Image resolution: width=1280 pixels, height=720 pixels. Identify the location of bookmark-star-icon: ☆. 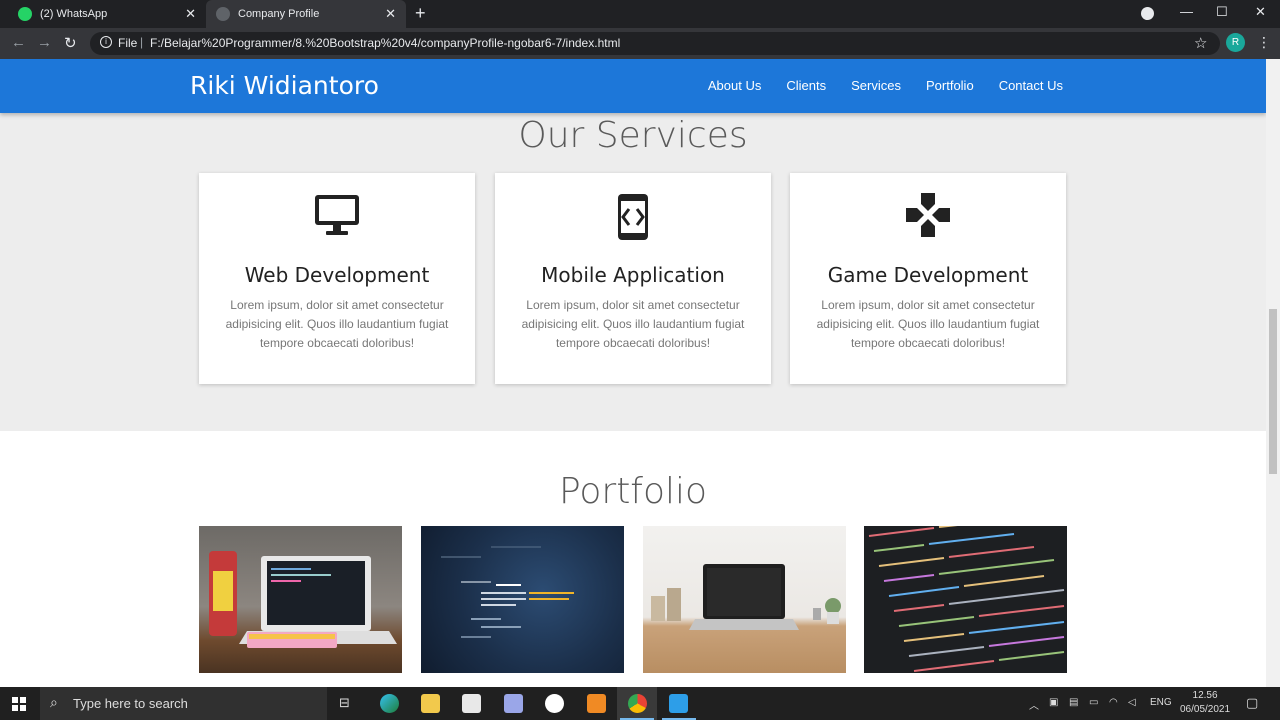
(1200, 43).